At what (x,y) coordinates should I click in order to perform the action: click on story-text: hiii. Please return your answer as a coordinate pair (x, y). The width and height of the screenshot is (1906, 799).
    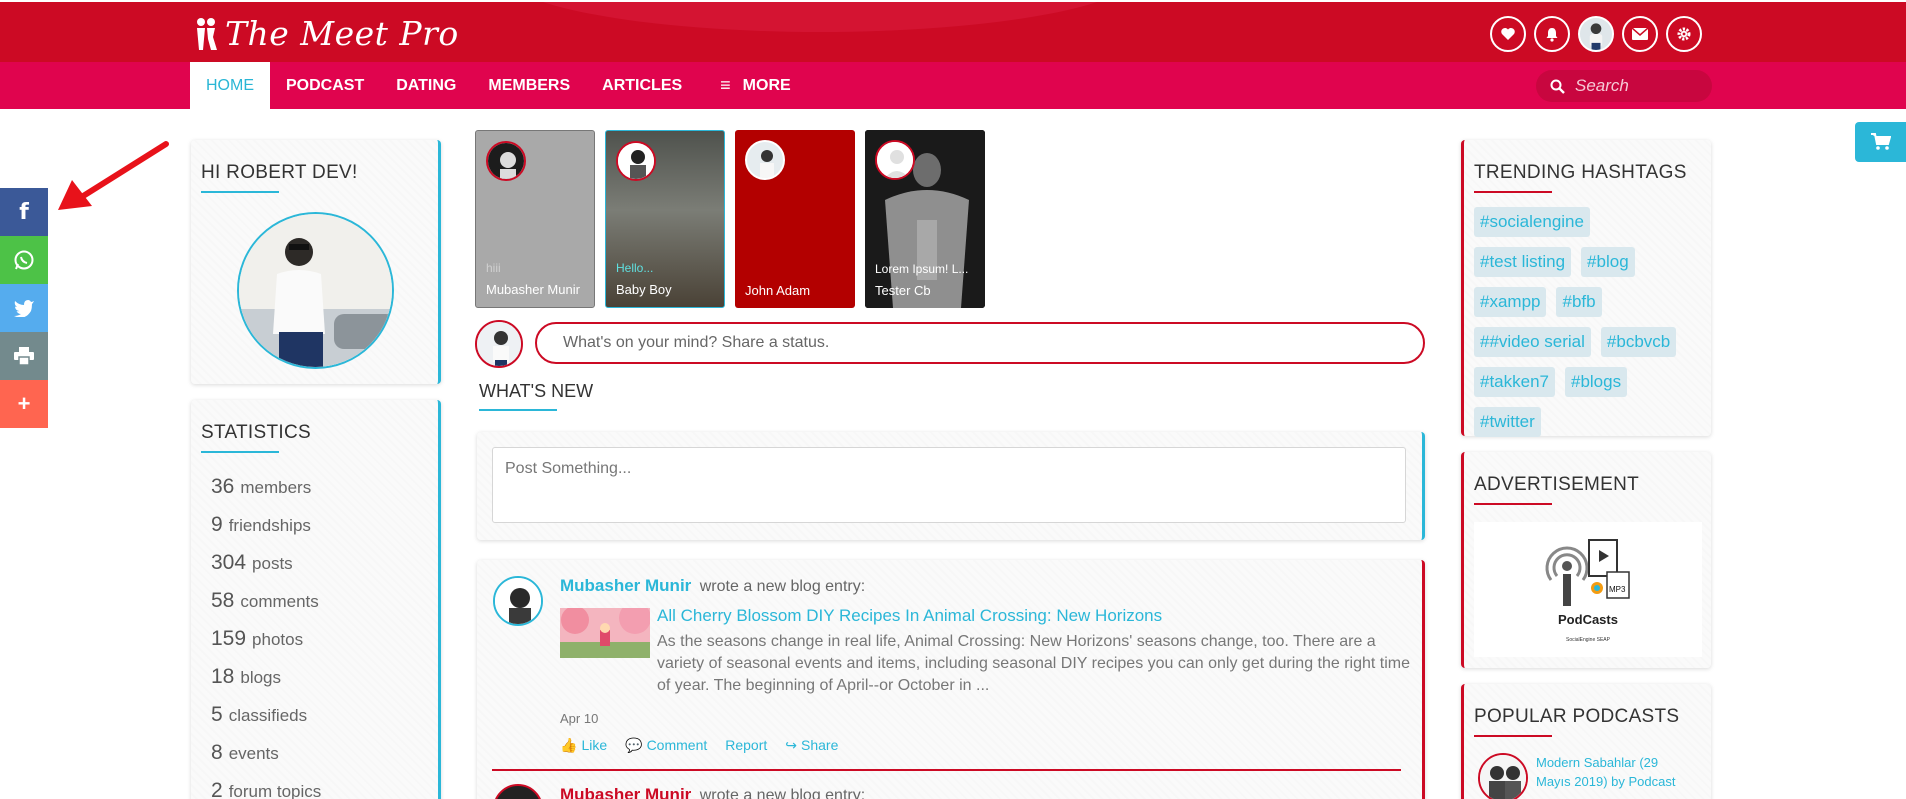
    Looking at the image, I should click on (493, 268).